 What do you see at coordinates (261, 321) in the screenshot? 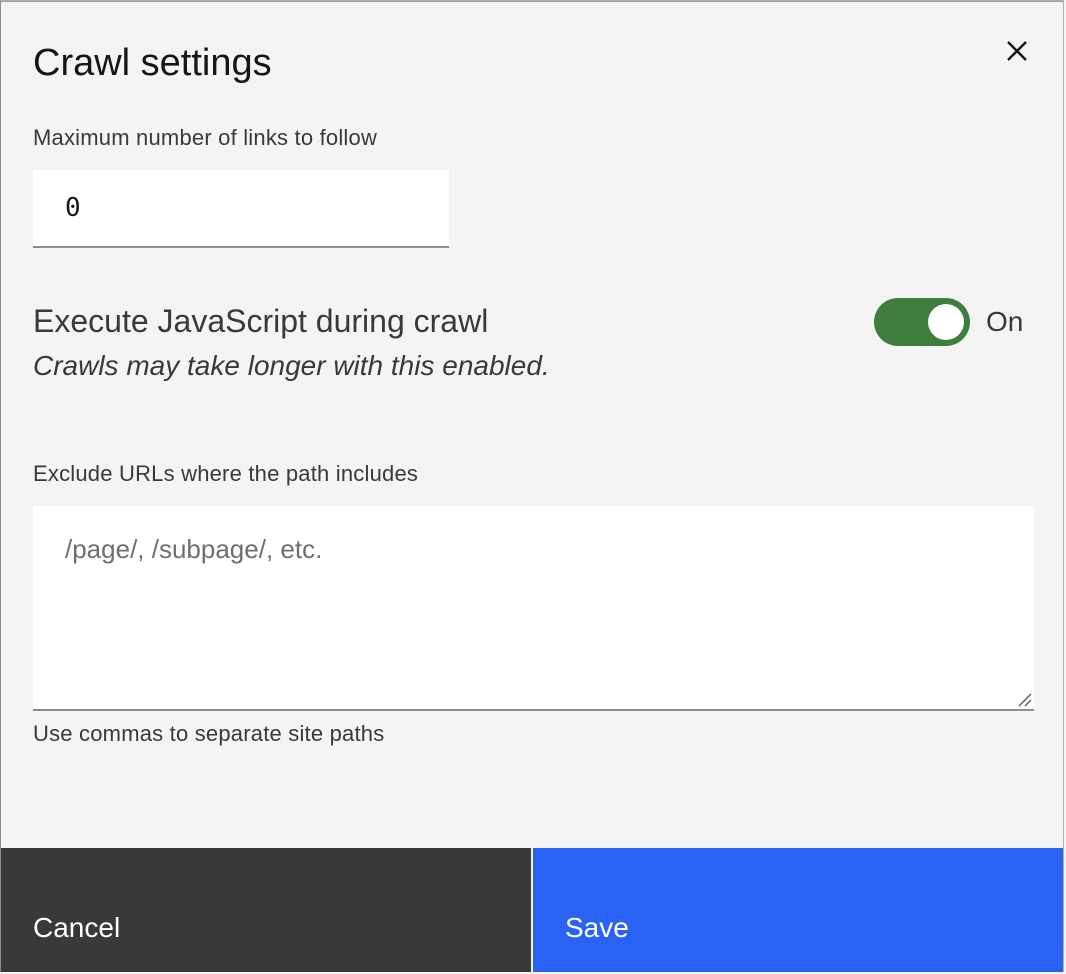
I see `javascript-toggle-title: Execute JavaScript during crawl` at bounding box center [261, 321].